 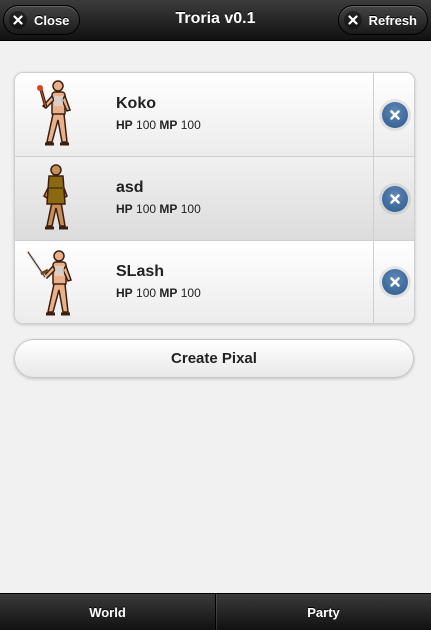 What do you see at coordinates (54, 113) in the screenshot?
I see `warrior-torch-sprite` at bounding box center [54, 113].